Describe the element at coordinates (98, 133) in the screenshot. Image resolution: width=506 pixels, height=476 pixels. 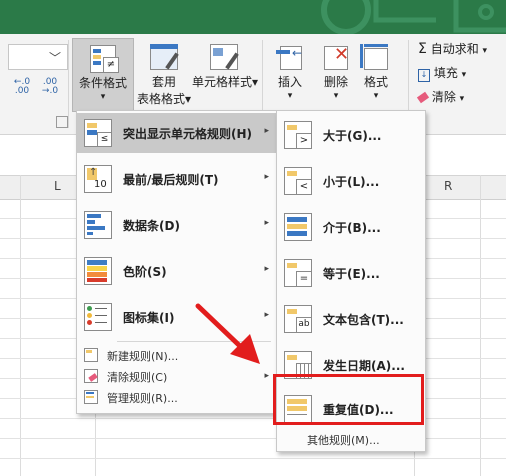
I see `highlight-cells-icon: ≤` at that location.